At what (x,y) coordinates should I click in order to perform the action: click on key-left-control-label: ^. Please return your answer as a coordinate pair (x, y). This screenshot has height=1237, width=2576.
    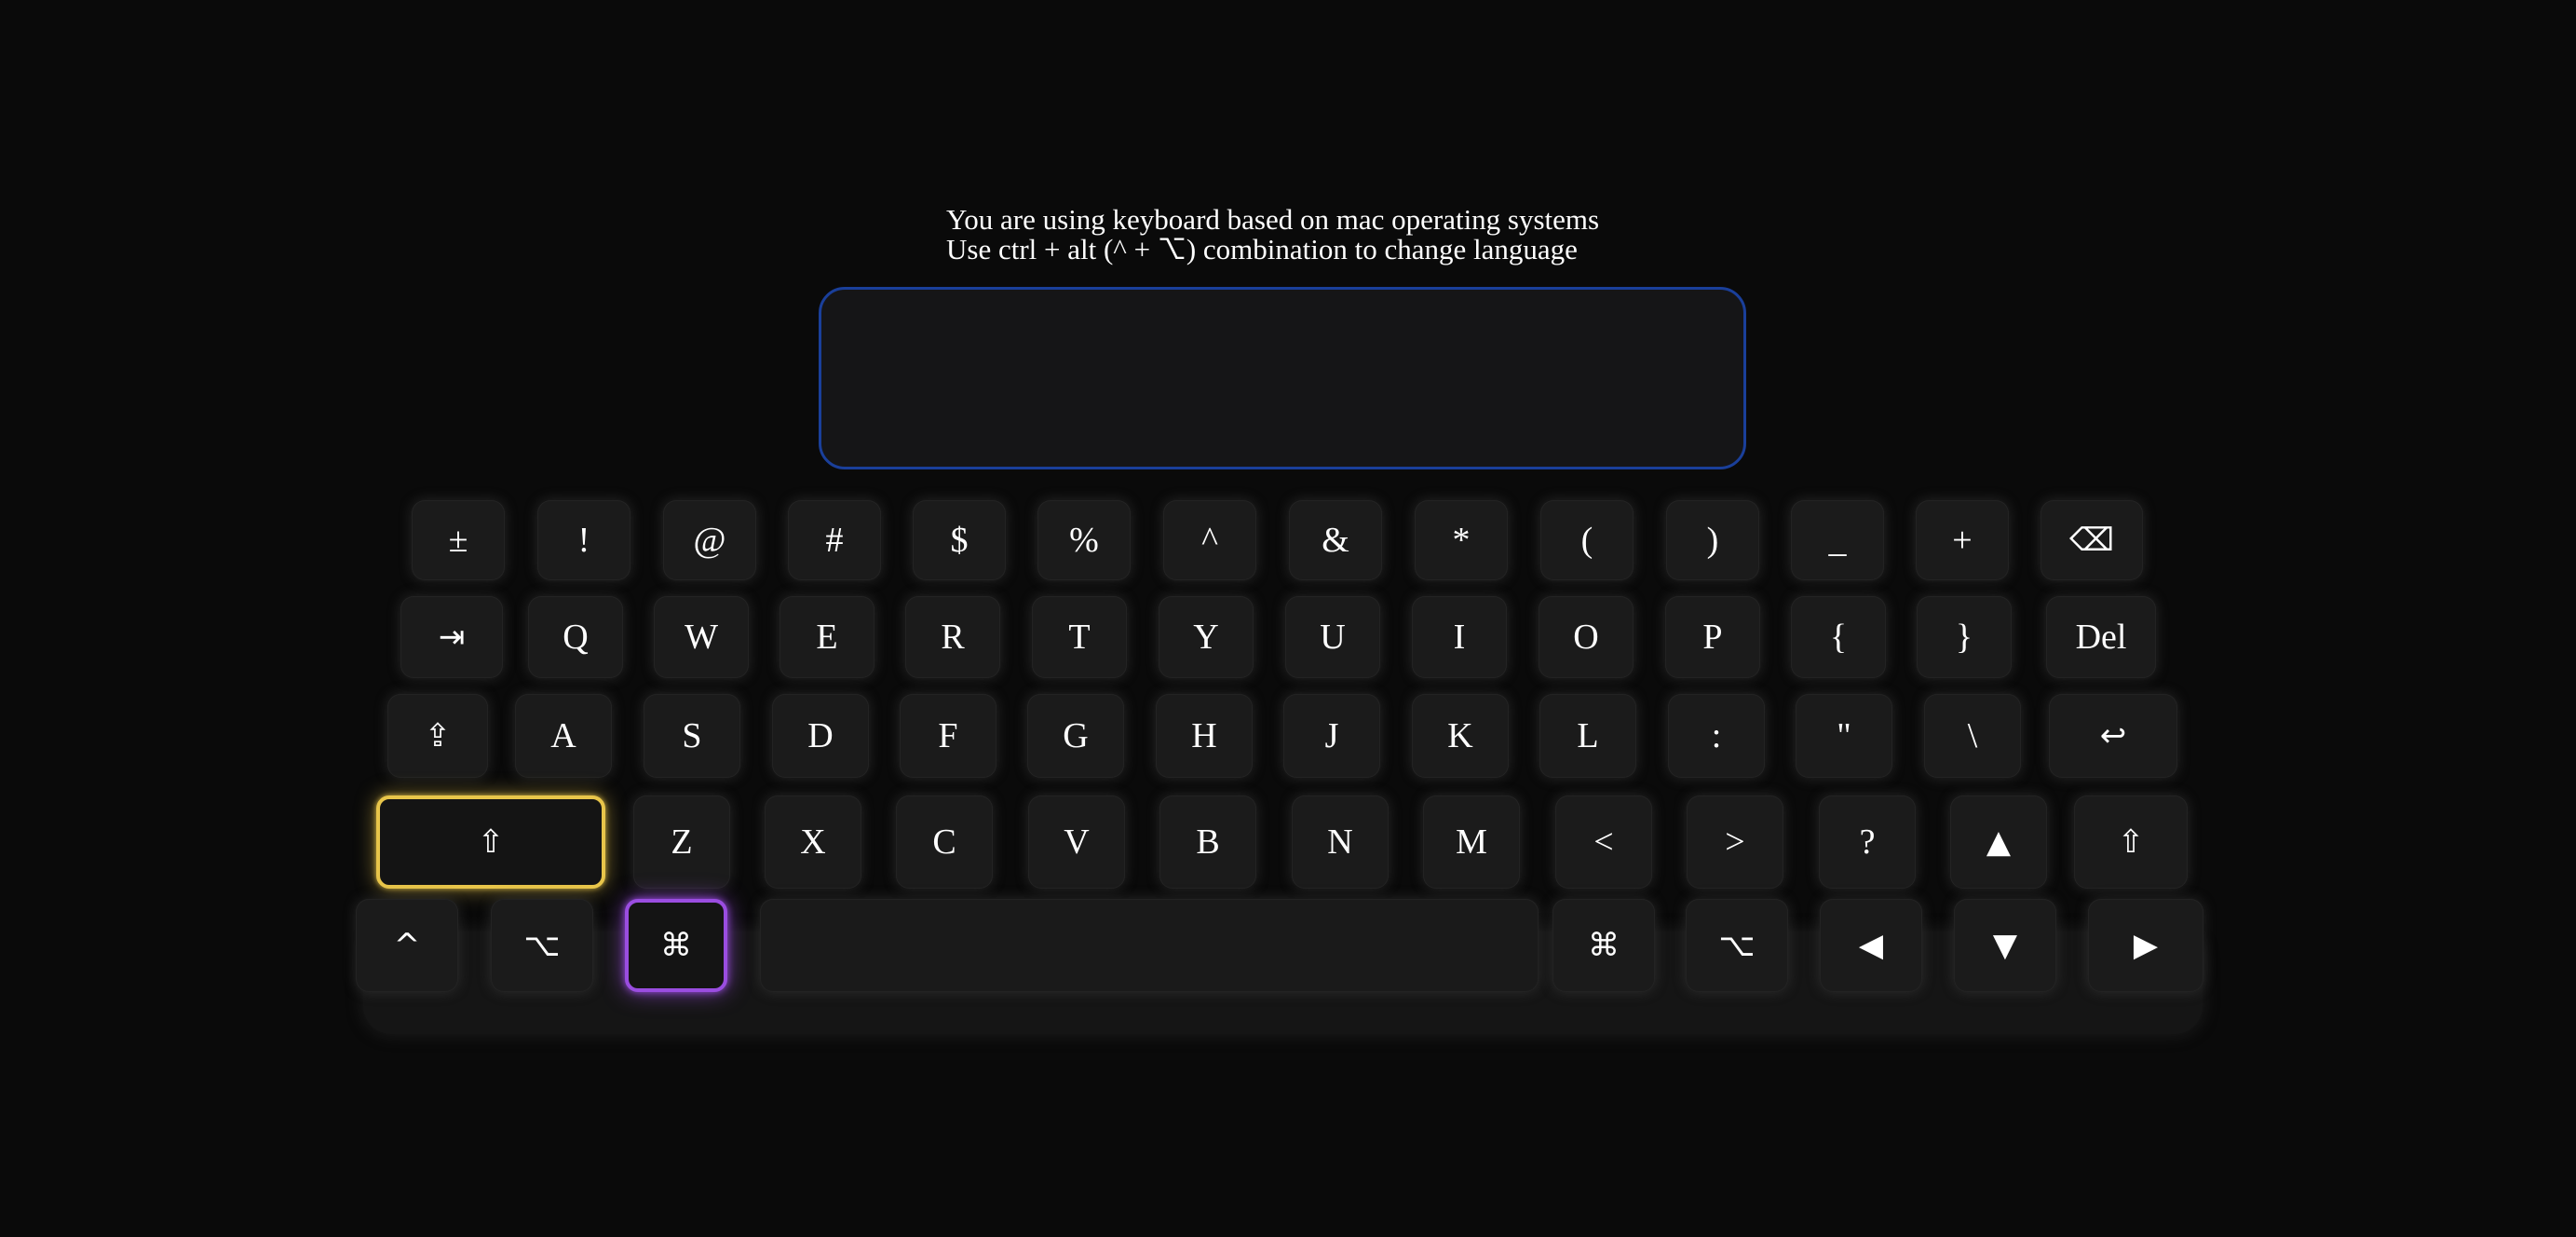
    Looking at the image, I should click on (407, 946).